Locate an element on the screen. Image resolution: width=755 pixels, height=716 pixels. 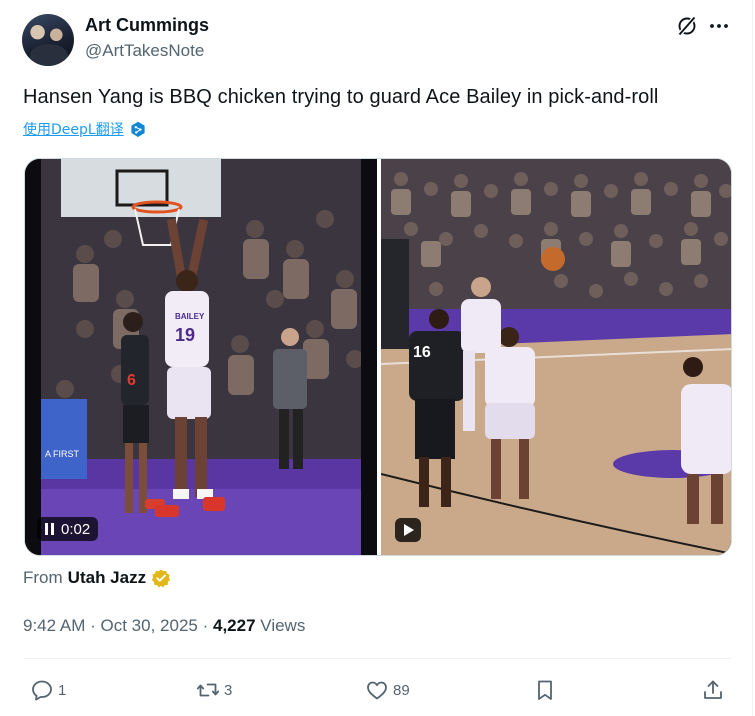
reply-count: 1 is located at coordinates (62, 690).